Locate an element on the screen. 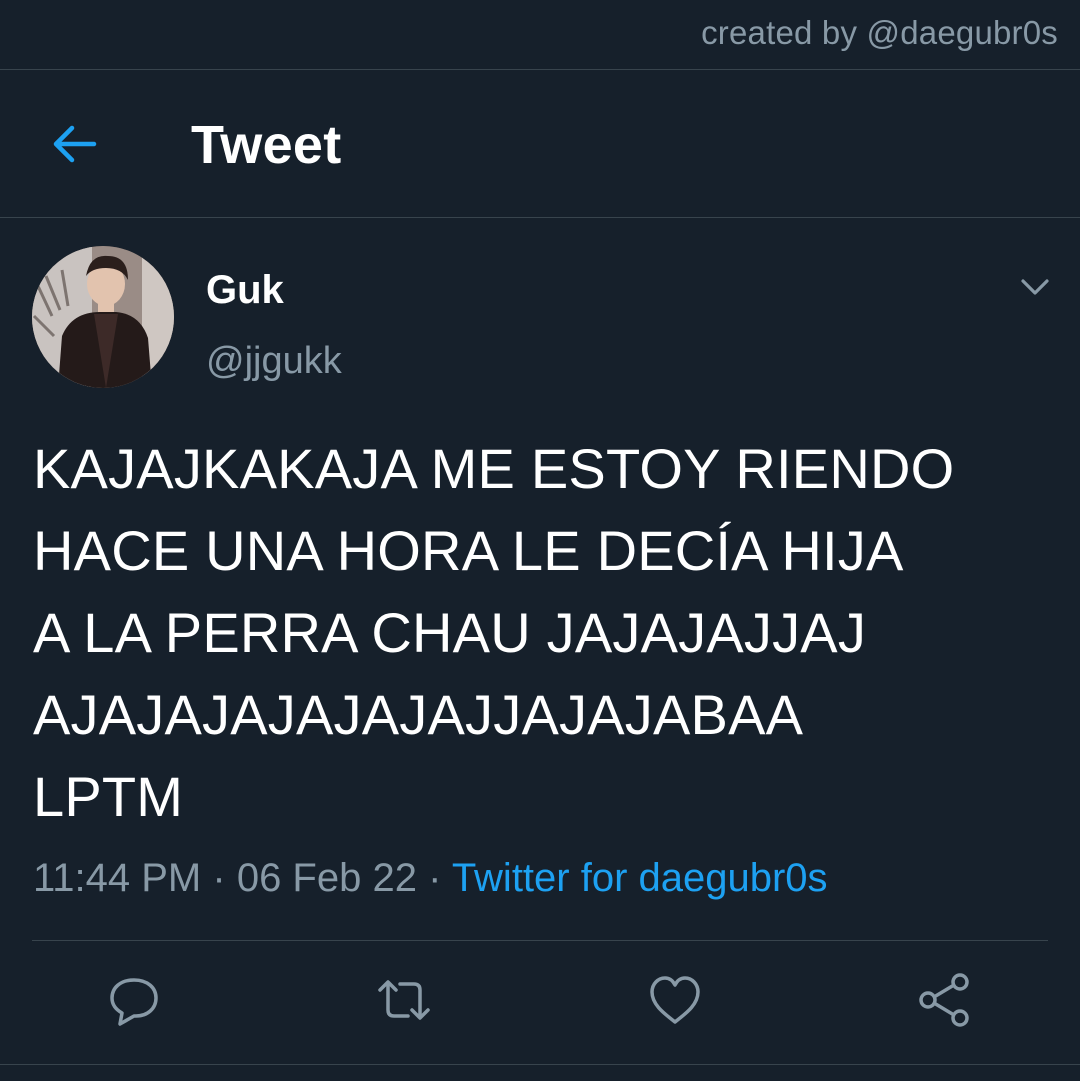  header-bar: Tweet is located at coordinates (540, 143).